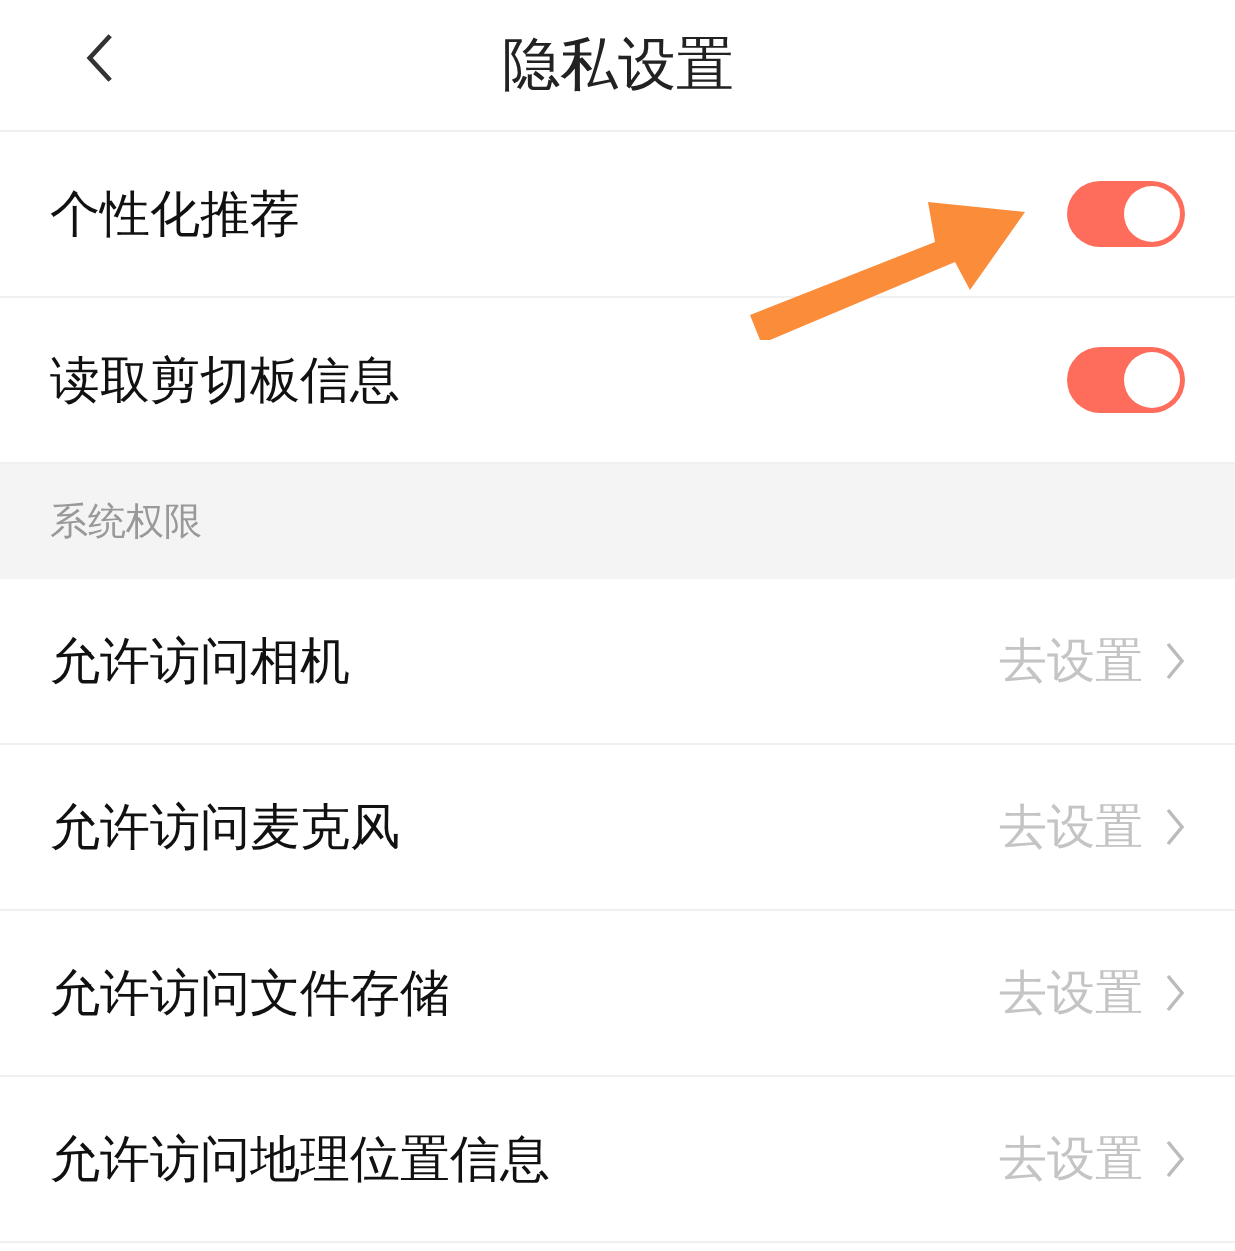  I want to click on page-title: 隐私设置, so click(617, 64).